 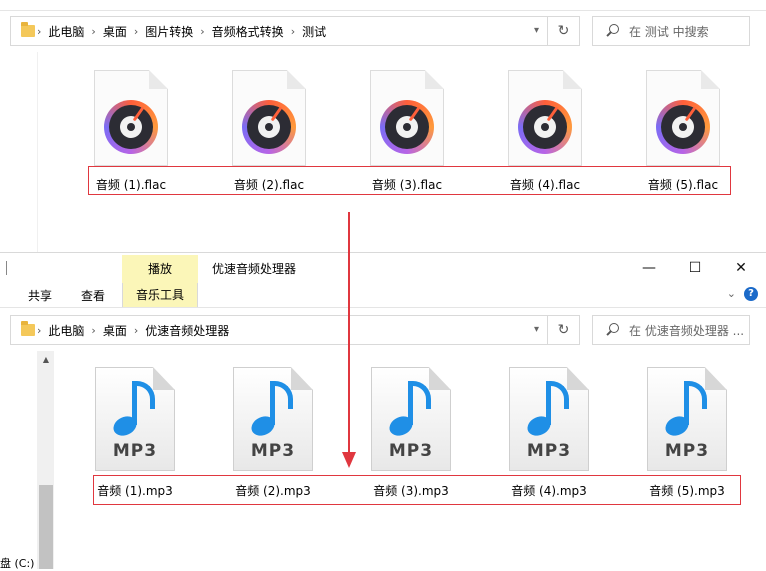 I want to click on scrollbar-thumb, so click(x=46, y=527).